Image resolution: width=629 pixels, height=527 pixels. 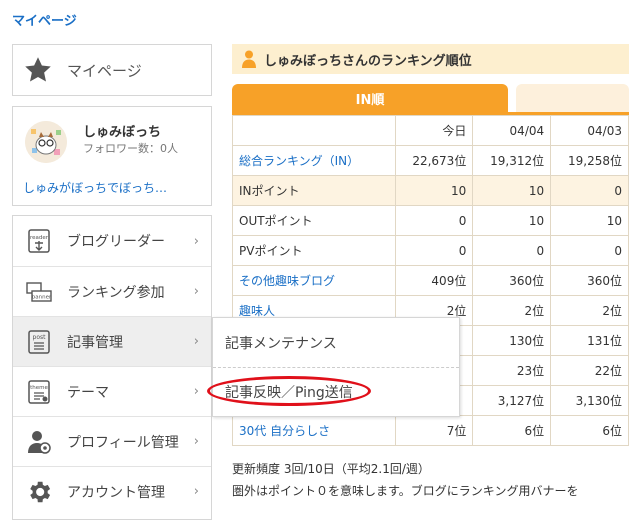 What do you see at coordinates (39, 392) in the screenshot?
I see `theme-icon: theme` at bounding box center [39, 392].